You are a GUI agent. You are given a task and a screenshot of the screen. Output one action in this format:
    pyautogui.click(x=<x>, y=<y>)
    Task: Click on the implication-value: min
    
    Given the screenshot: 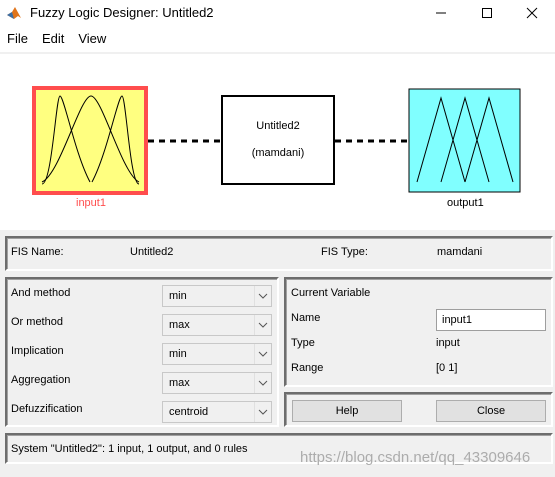 What is the action you would take?
    pyautogui.click(x=178, y=354)
    